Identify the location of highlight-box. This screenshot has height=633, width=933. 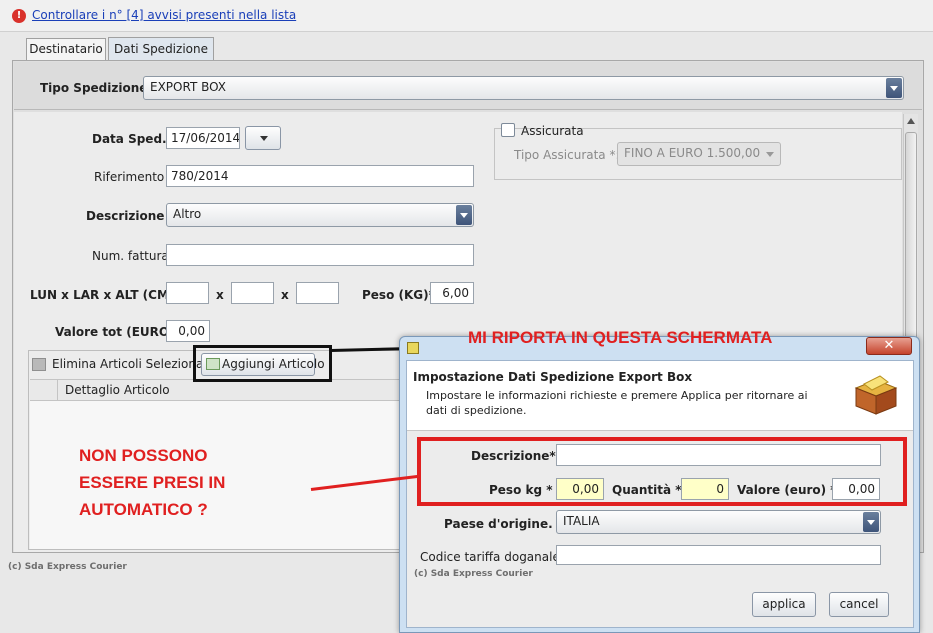
(262, 363).